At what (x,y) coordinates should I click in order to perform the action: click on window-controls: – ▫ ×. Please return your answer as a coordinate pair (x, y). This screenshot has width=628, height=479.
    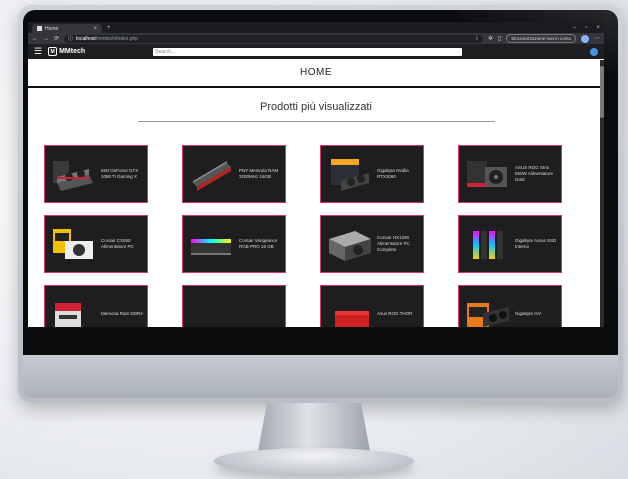
    Looking at the image, I should click on (586, 28).